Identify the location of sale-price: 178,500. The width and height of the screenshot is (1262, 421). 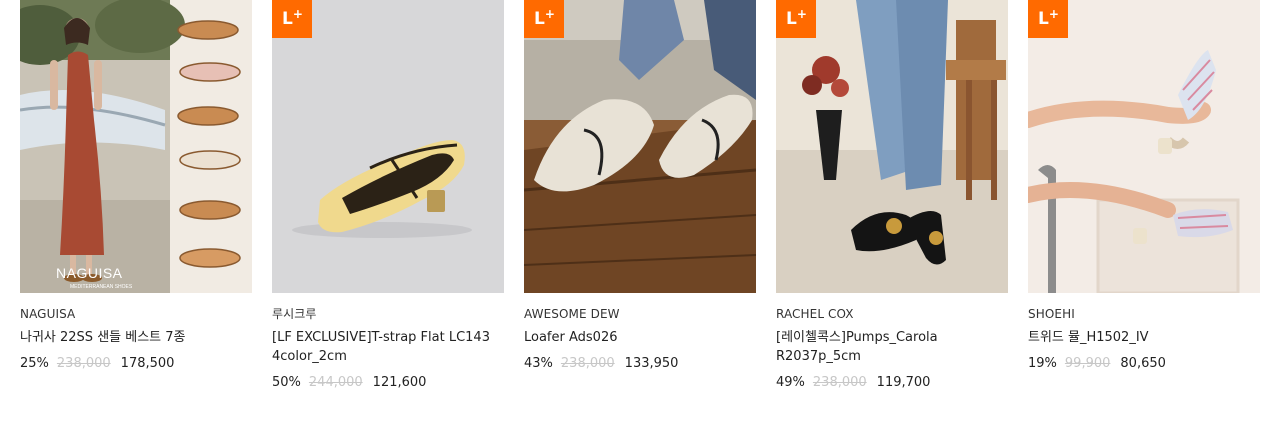
(147, 363).